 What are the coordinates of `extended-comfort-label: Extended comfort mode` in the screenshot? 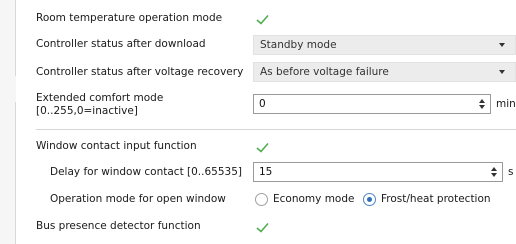 It's located at (100, 98).